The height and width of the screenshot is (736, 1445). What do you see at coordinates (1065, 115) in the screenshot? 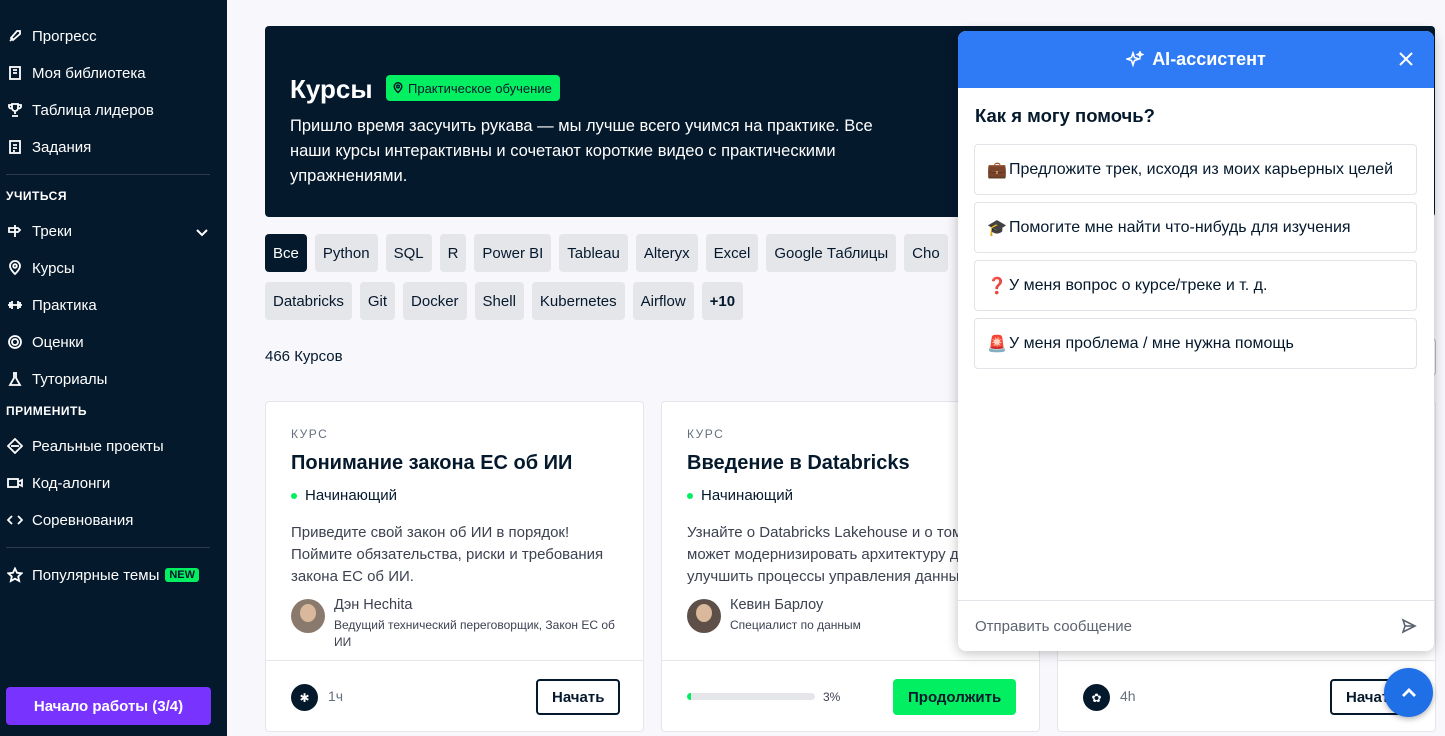
I see `ai-question: Как я могу помочь?` at bounding box center [1065, 115].